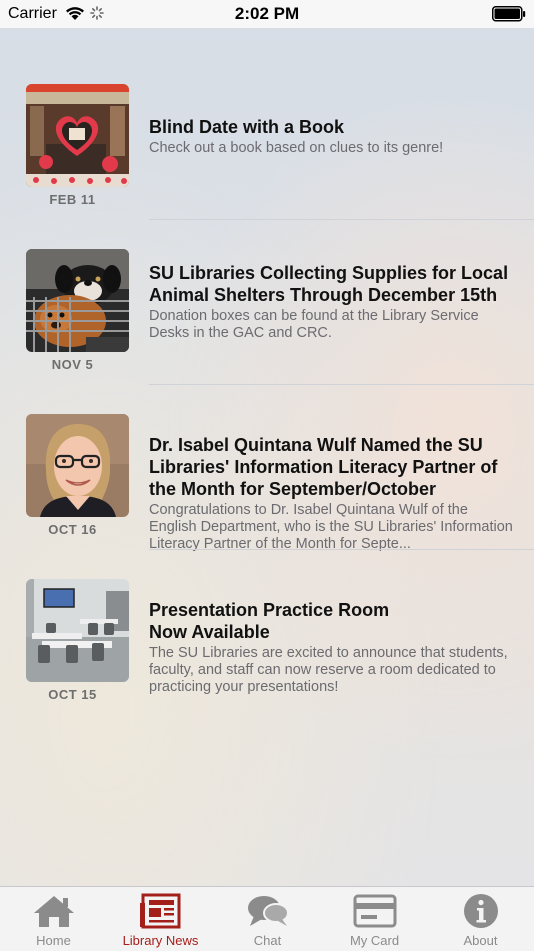 The height and width of the screenshot is (951, 534). What do you see at coordinates (160, 940) in the screenshot?
I see `tab-label: Library News` at bounding box center [160, 940].